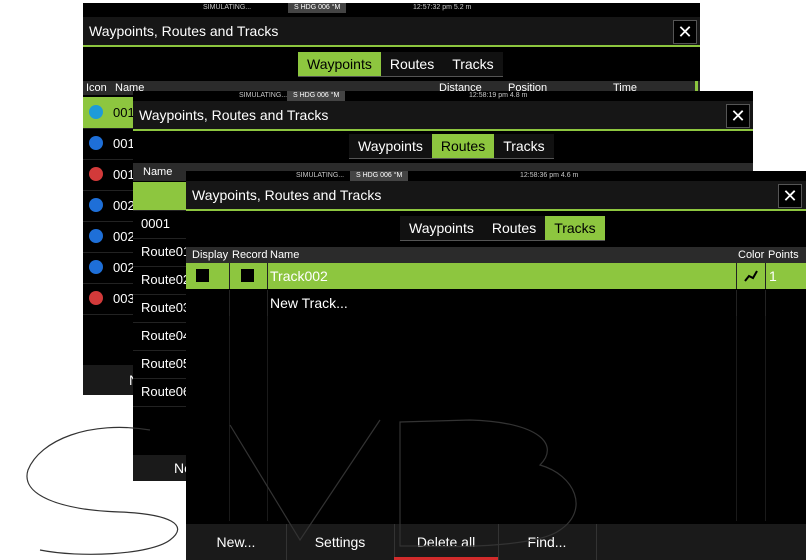  I want to click on route-name: Route04, so click(166, 335).